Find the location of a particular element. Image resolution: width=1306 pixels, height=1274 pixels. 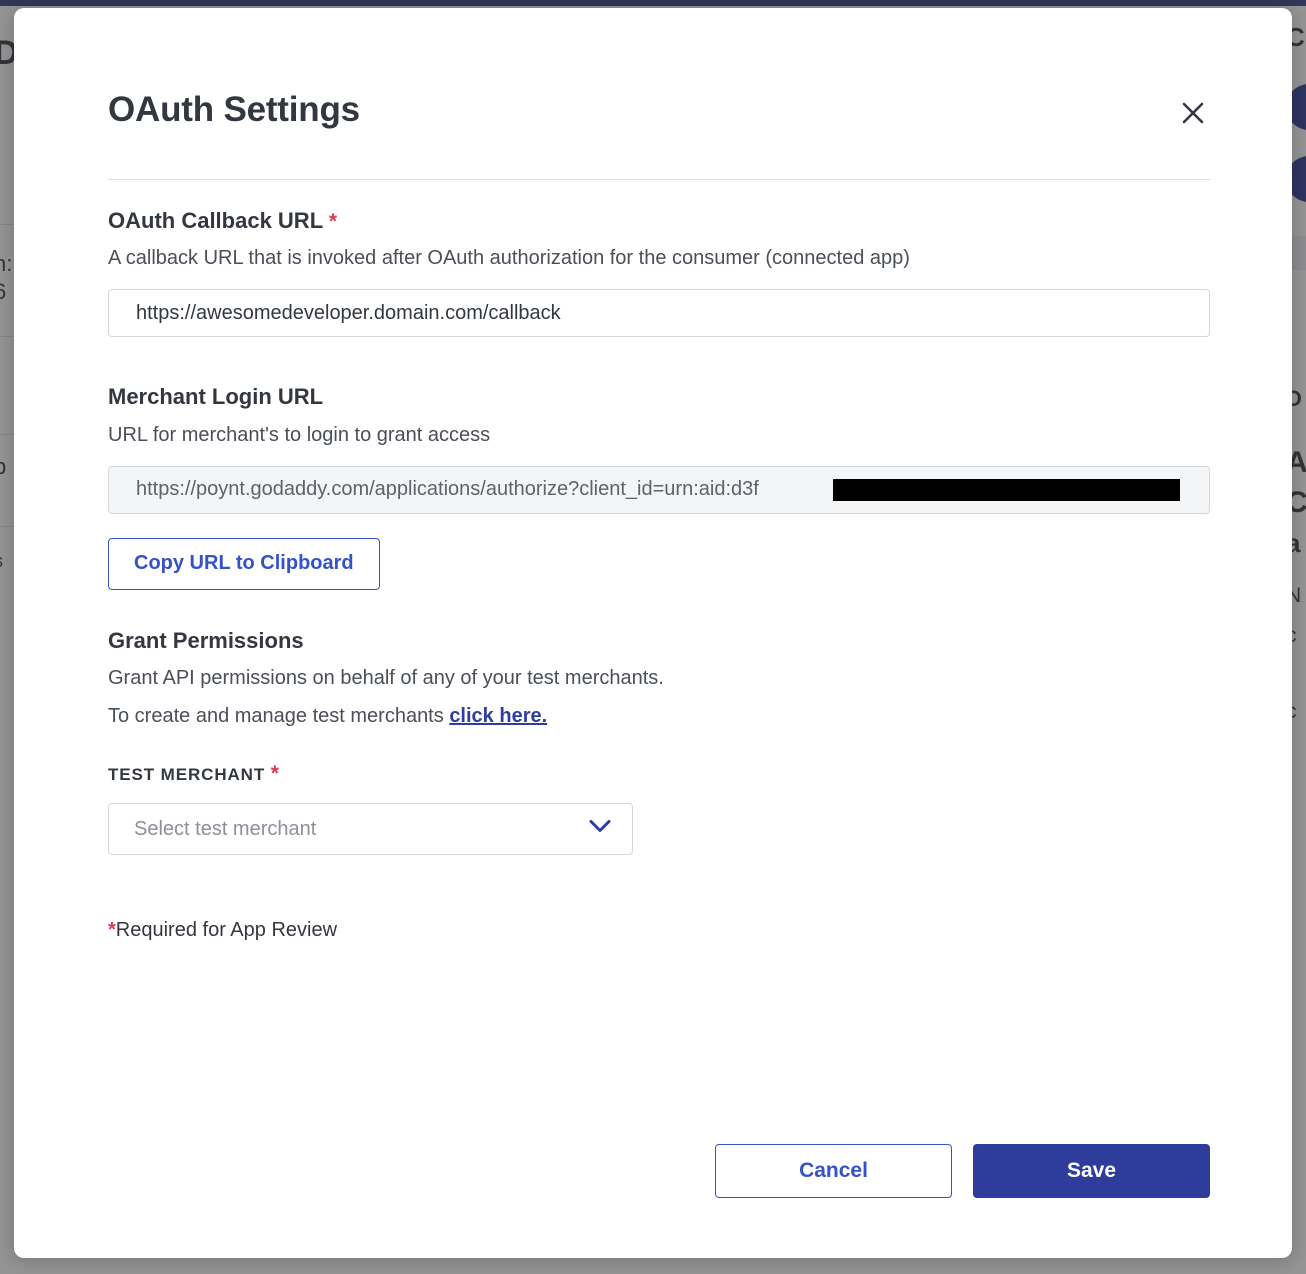

cancel-button: Cancel is located at coordinates (833, 1171).